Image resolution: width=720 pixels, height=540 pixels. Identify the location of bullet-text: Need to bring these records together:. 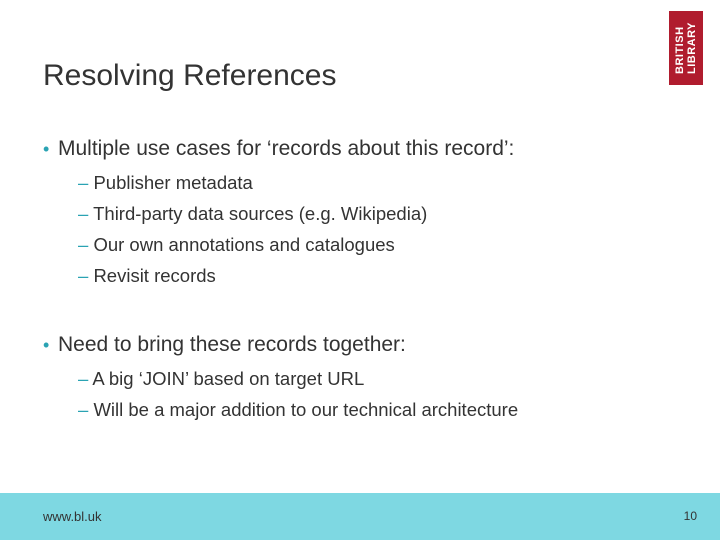
(232, 344).